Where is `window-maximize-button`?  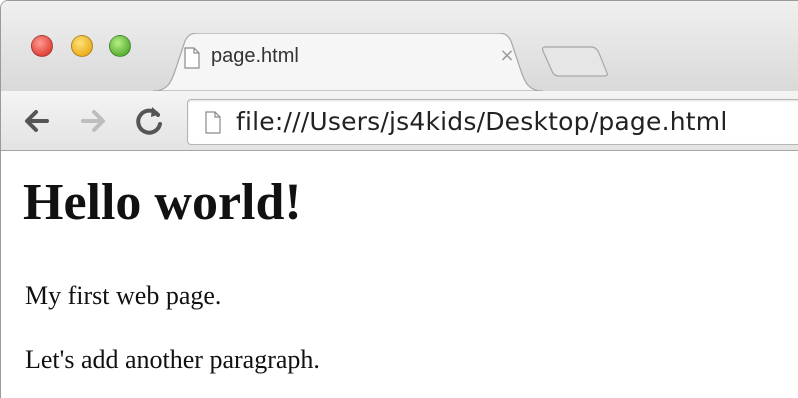
window-maximize-button is located at coordinates (120, 46).